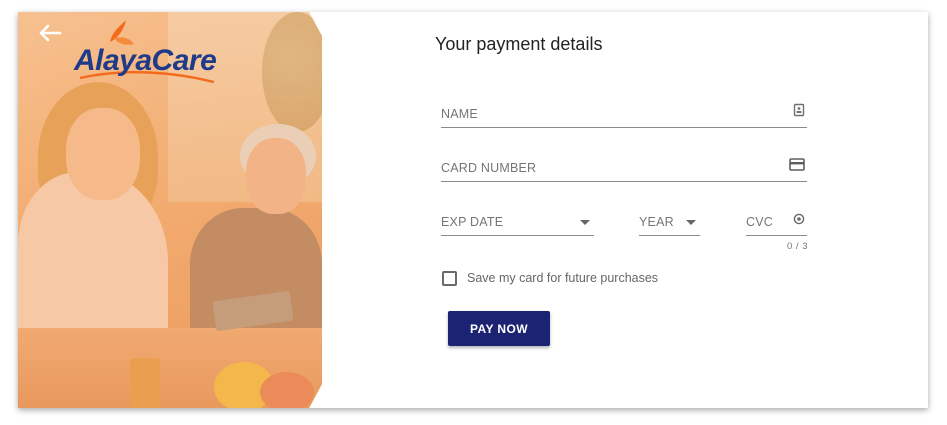 The width and height of the screenshot is (947, 425). What do you see at coordinates (499, 328) in the screenshot?
I see `pay-now-button: PAY NOW` at bounding box center [499, 328].